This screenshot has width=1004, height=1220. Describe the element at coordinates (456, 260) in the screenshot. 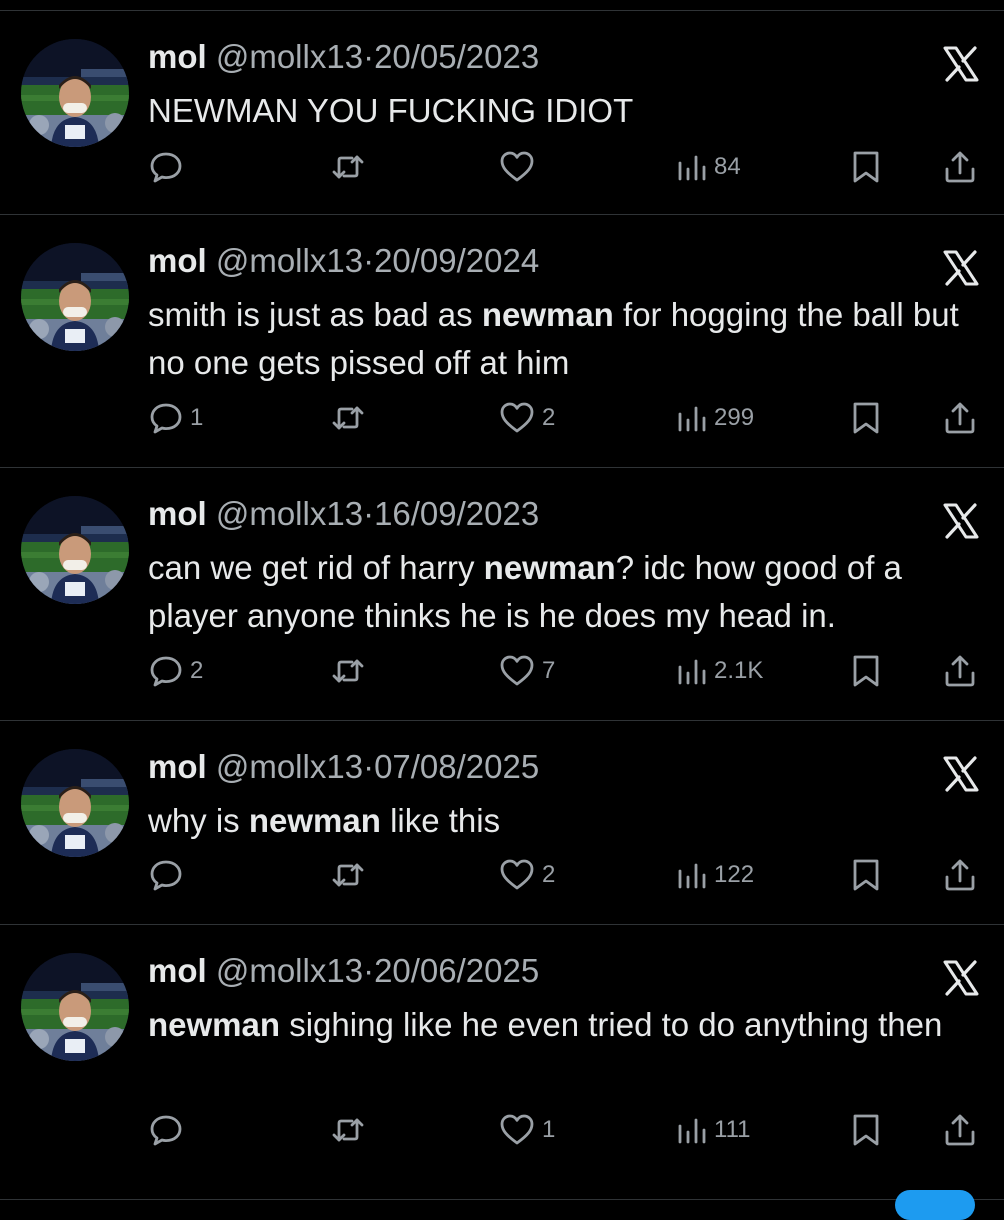

I see `tweet-date: 20/09/2024` at that location.